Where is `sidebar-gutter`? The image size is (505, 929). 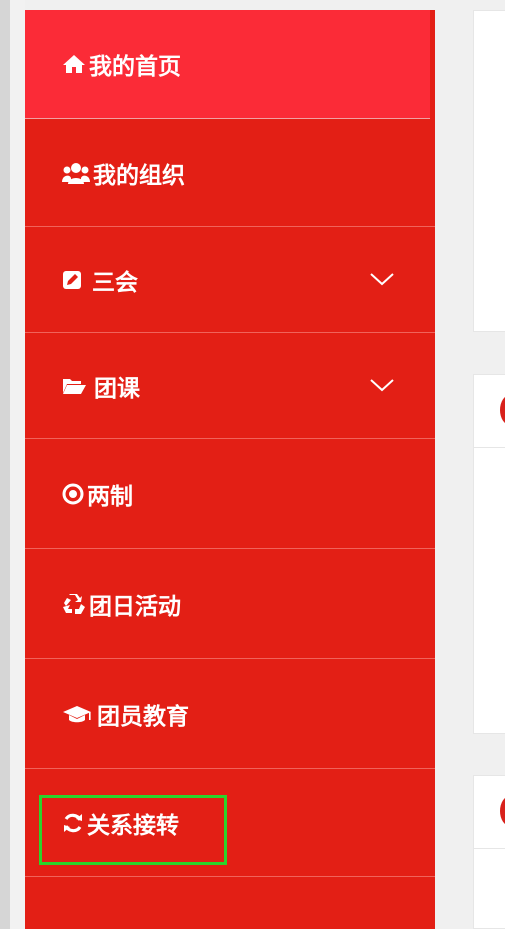 sidebar-gutter is located at coordinates (17, 464).